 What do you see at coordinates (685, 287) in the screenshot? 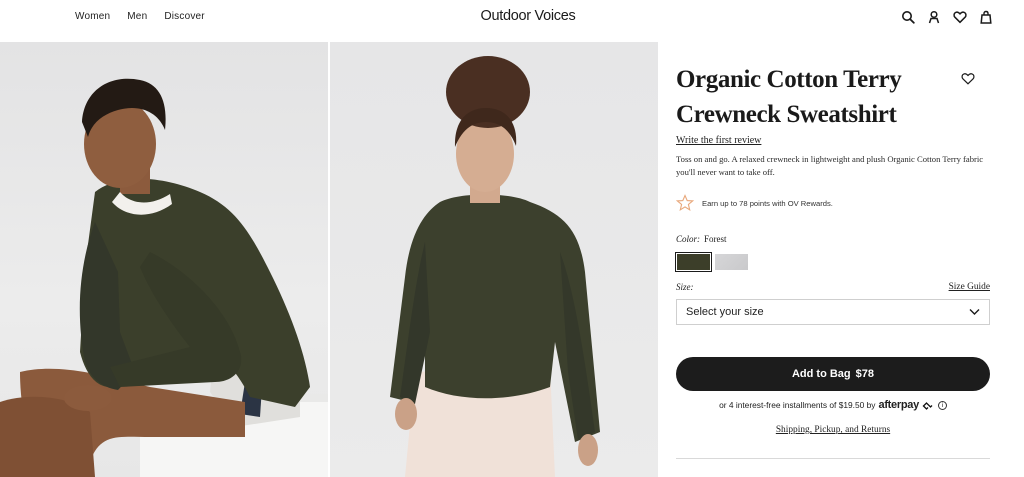
I see `size-label: Size:` at bounding box center [685, 287].